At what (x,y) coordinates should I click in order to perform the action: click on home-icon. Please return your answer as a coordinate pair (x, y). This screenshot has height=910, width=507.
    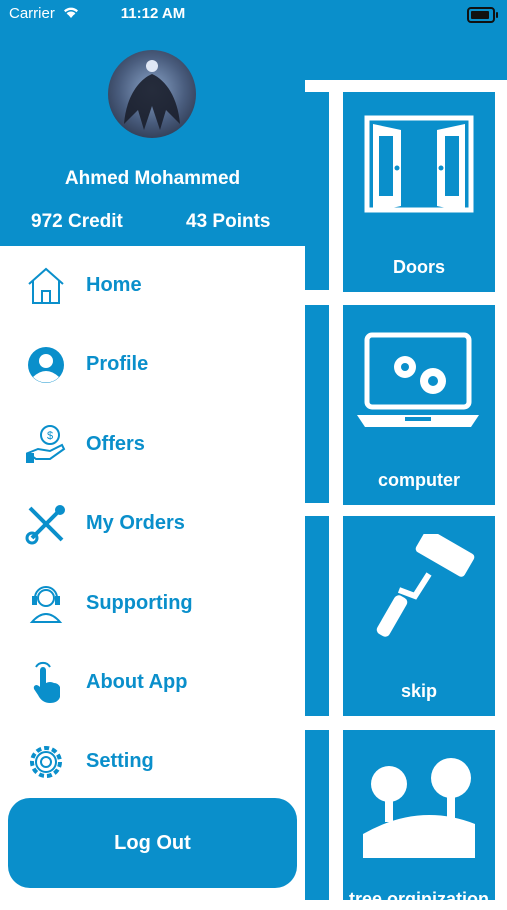
    Looking at the image, I should click on (46, 285).